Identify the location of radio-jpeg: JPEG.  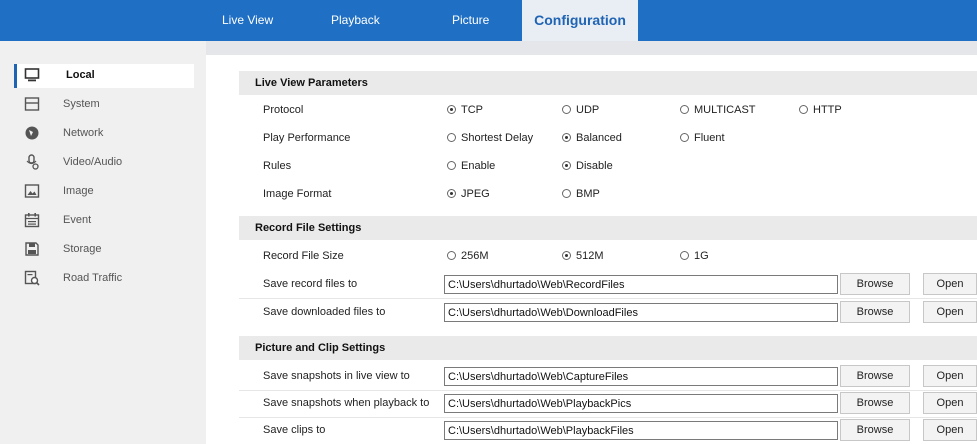
(468, 194).